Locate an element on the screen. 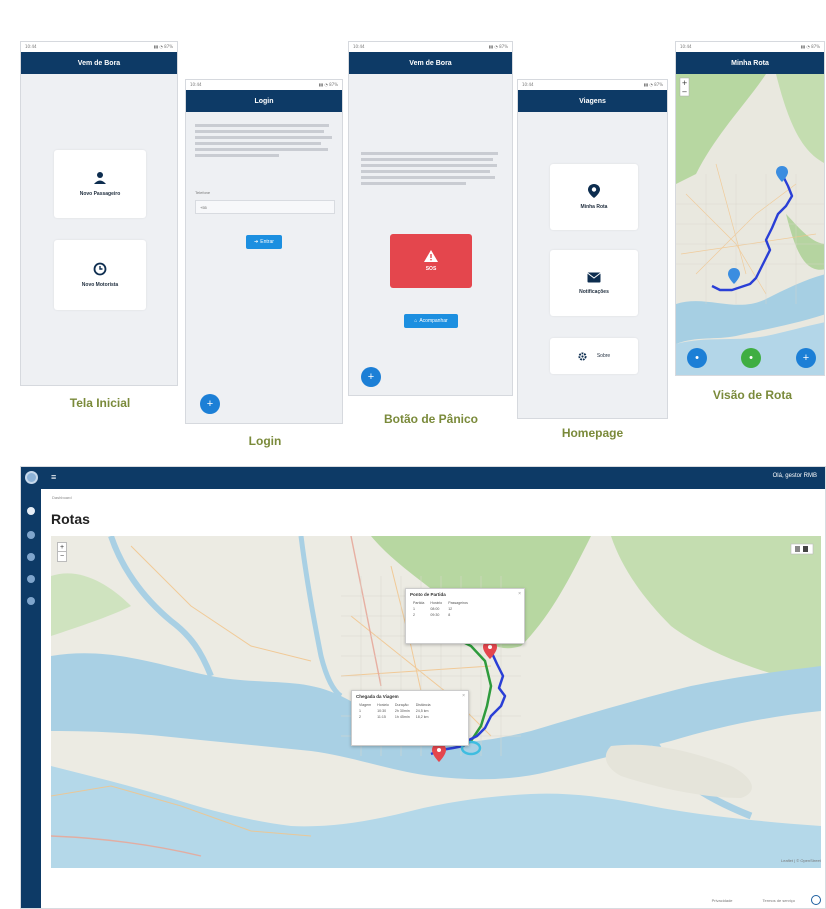 Image resolution: width=826 pixels, height=909 pixels. route-title: Minha Rota is located at coordinates (750, 63).